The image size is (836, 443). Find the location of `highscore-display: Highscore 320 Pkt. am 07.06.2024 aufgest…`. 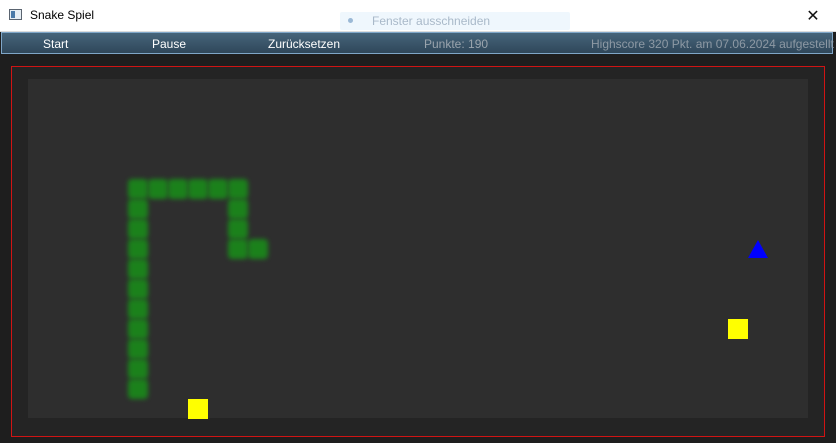

highscore-display: Highscore 320 Pkt. am 07.06.2024 aufgest… is located at coordinates (712, 44).